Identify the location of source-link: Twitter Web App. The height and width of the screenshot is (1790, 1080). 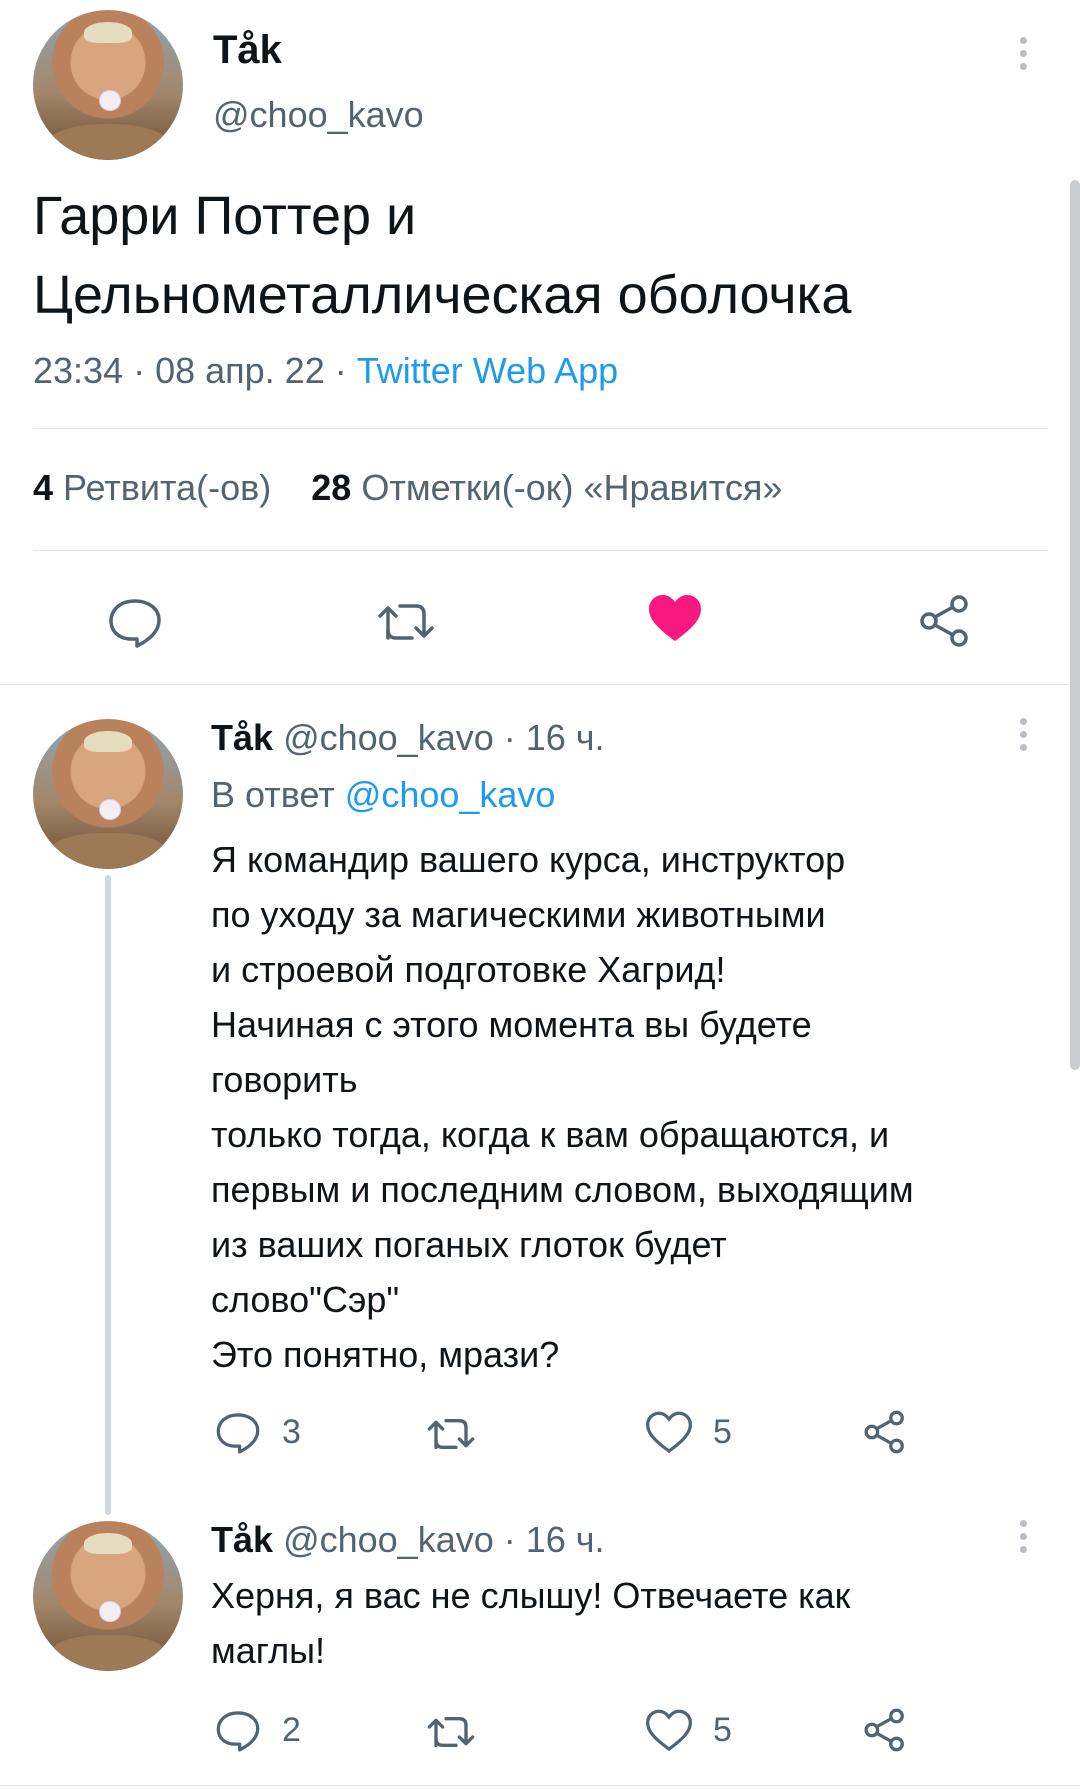
(487, 370).